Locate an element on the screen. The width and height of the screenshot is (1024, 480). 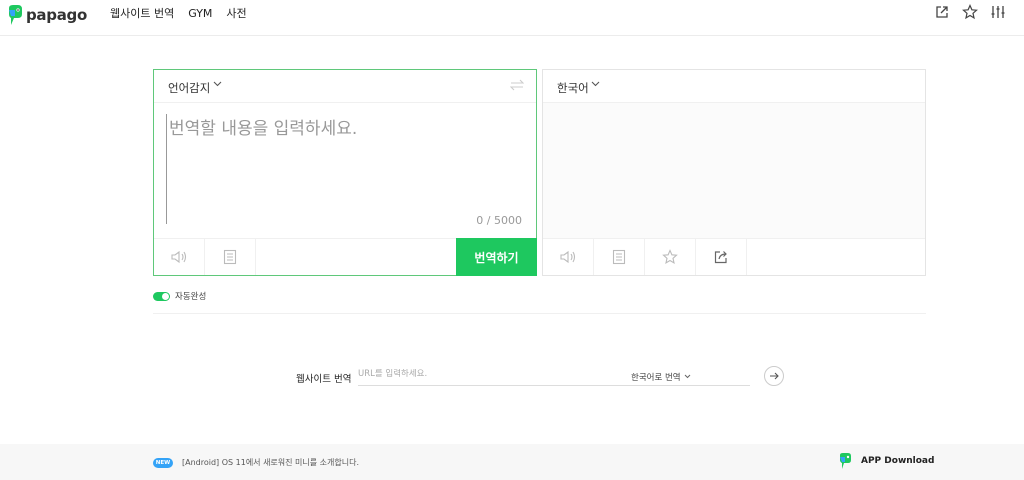
autocomplete-control: 자동완성 is located at coordinates (179, 296).